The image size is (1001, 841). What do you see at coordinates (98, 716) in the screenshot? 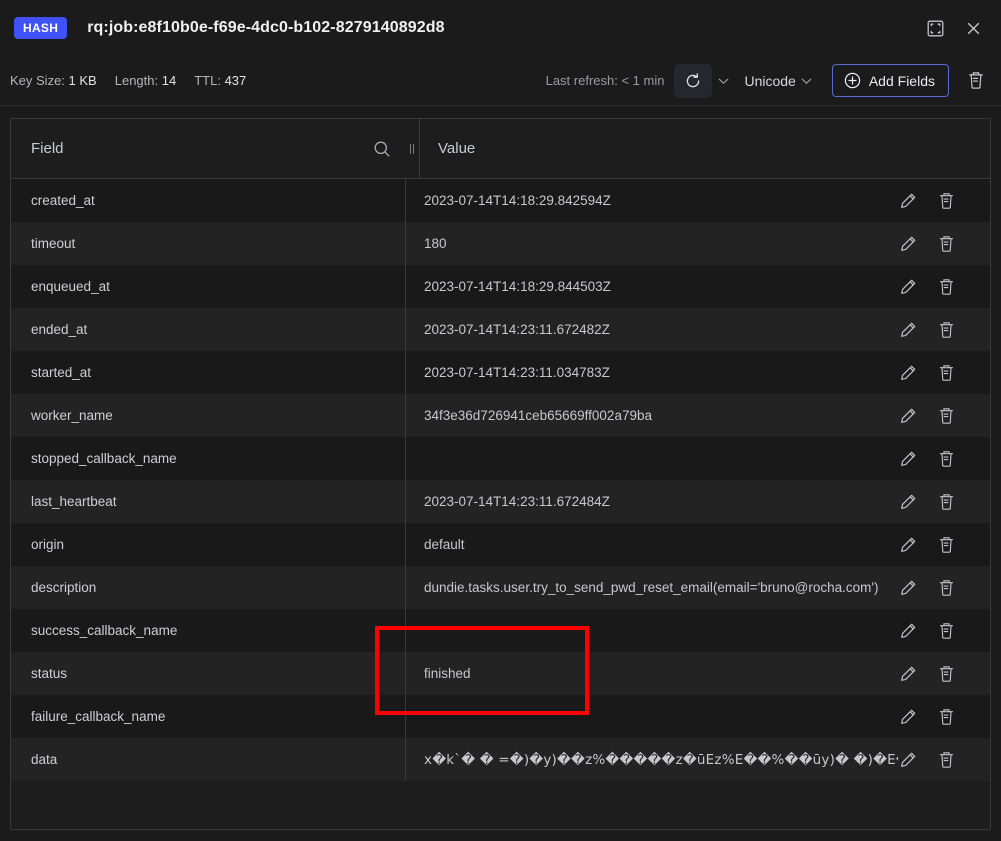
I see `field-name-cell: failure_callback_name` at bounding box center [98, 716].